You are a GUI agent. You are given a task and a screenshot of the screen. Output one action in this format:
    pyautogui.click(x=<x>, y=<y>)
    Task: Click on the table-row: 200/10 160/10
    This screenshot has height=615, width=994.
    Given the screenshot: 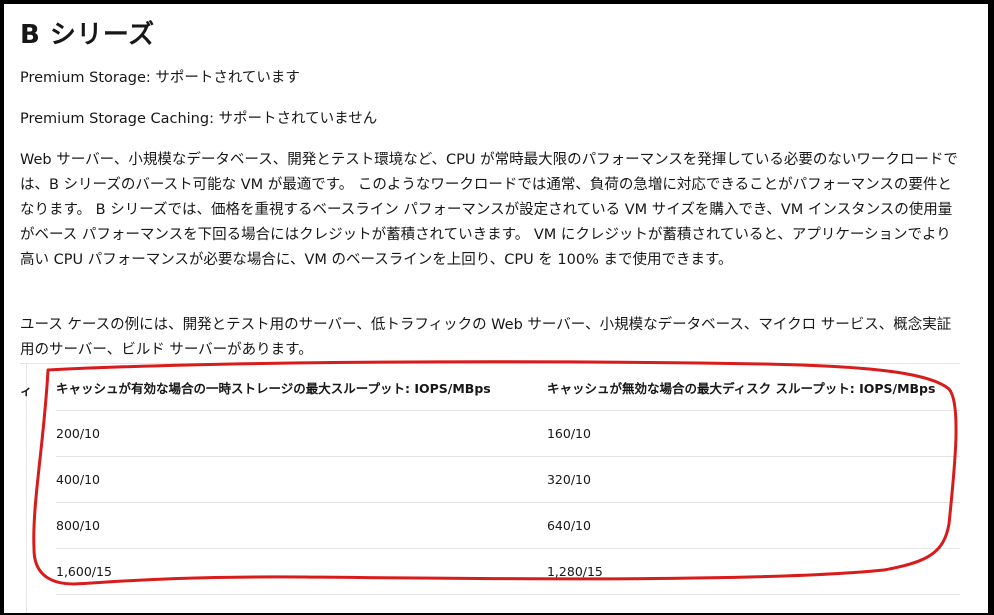 What is the action you would take?
    pyautogui.click(x=508, y=433)
    